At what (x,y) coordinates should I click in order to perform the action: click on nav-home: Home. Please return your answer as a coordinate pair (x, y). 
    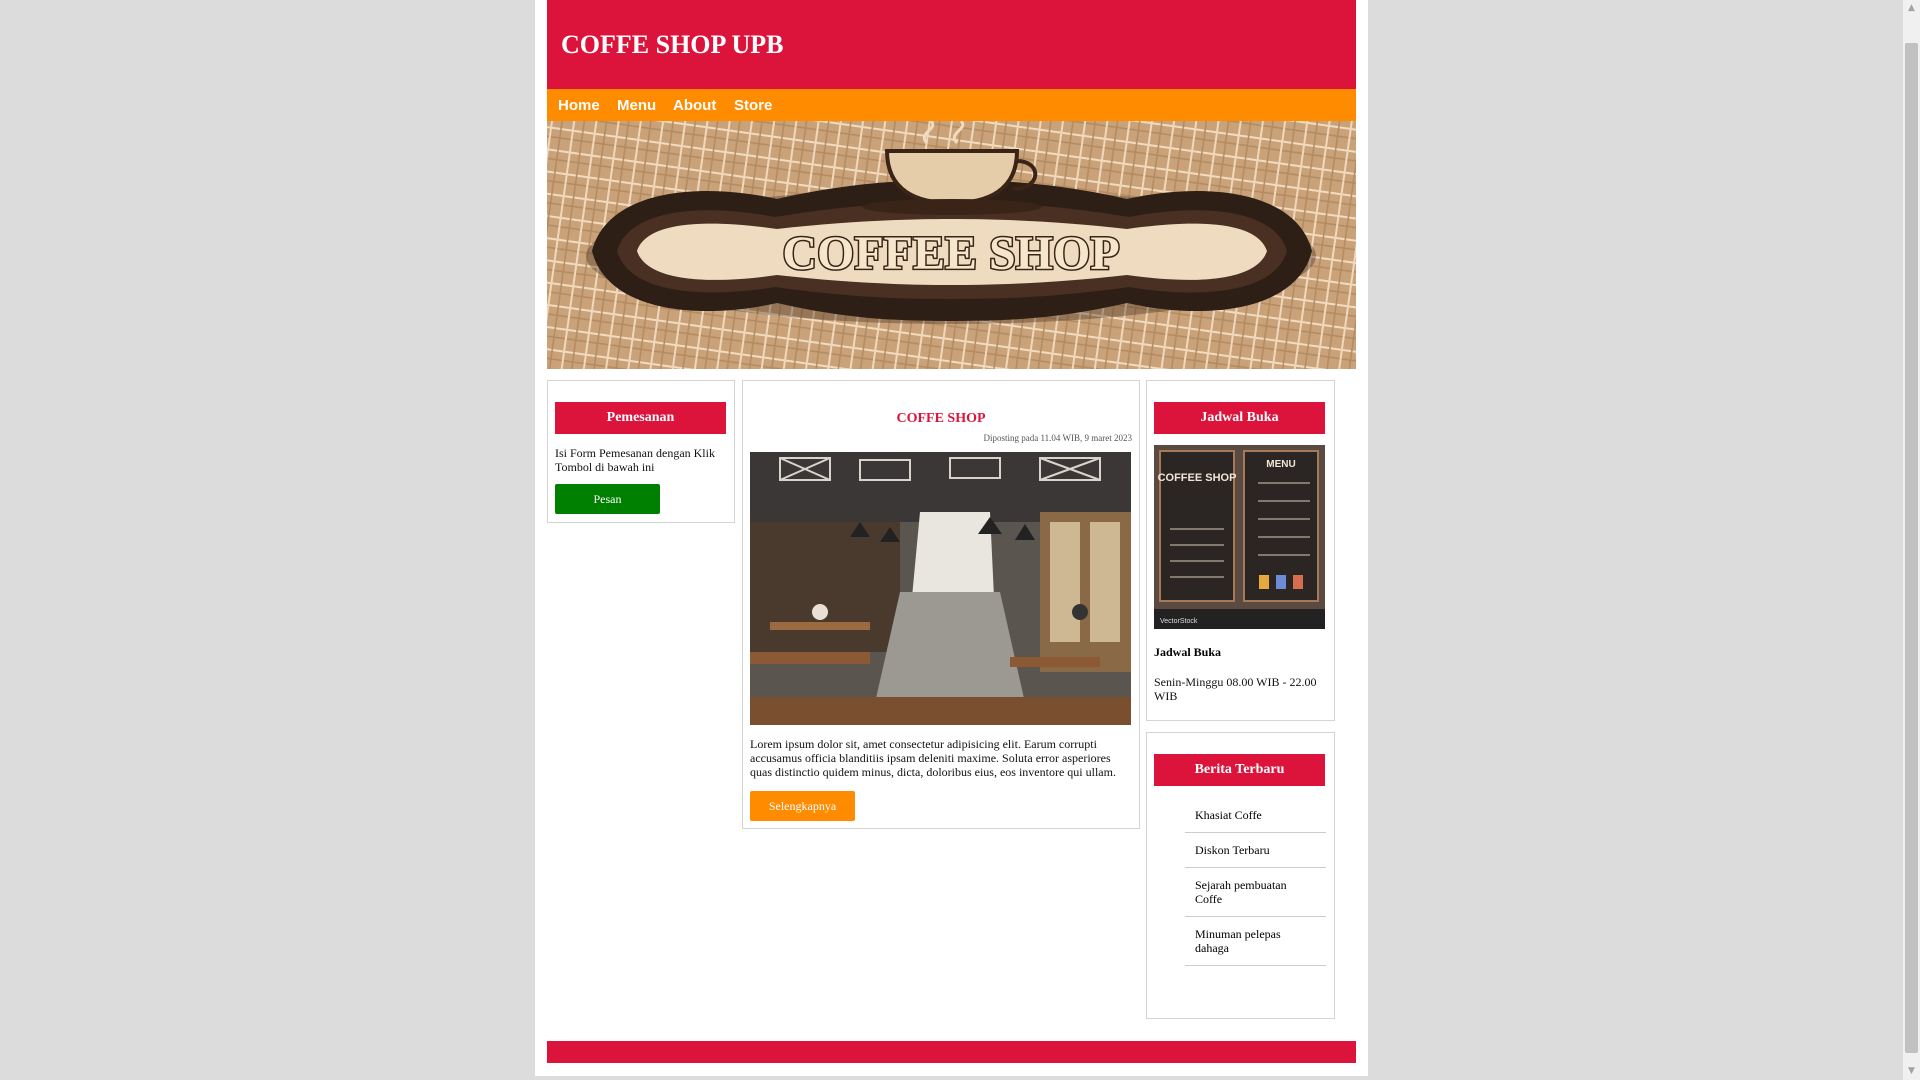
    Looking at the image, I should click on (579, 105).